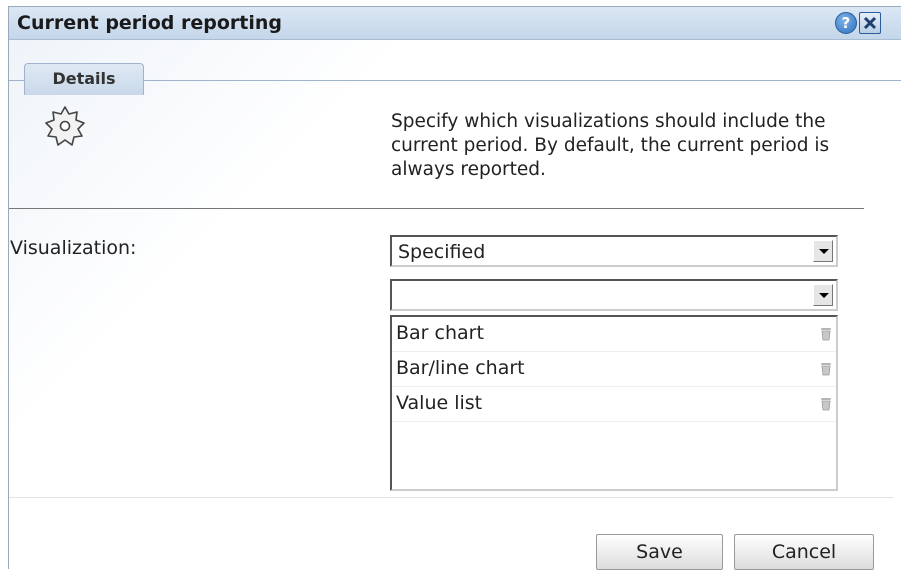 This screenshot has width=901, height=570. Describe the element at coordinates (149, 23) in the screenshot. I see `dialog-title: Current period reporting` at that location.